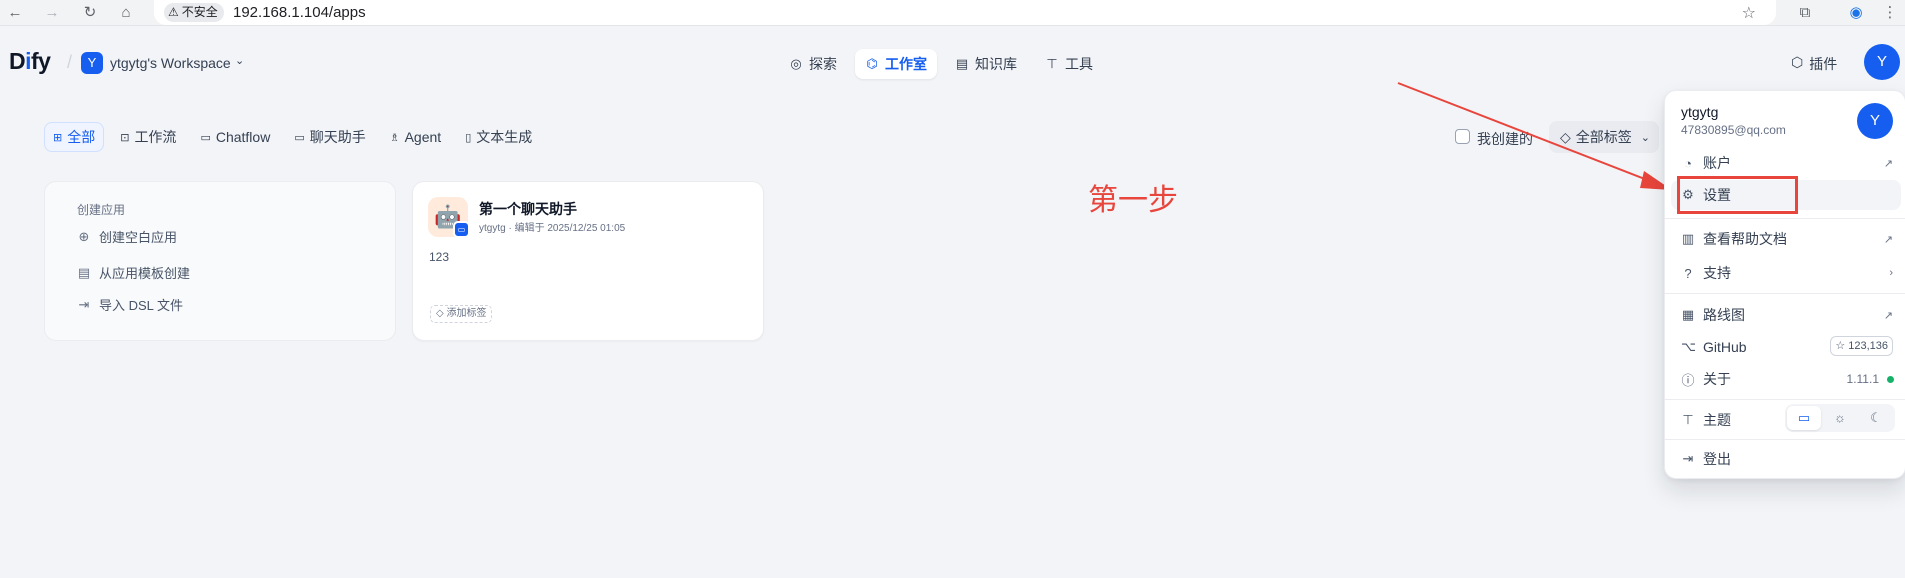 The image size is (1905, 578). I want to click on menu-theme: ⊤ 主题 ▭ ☼ ☾, so click(1786, 419).